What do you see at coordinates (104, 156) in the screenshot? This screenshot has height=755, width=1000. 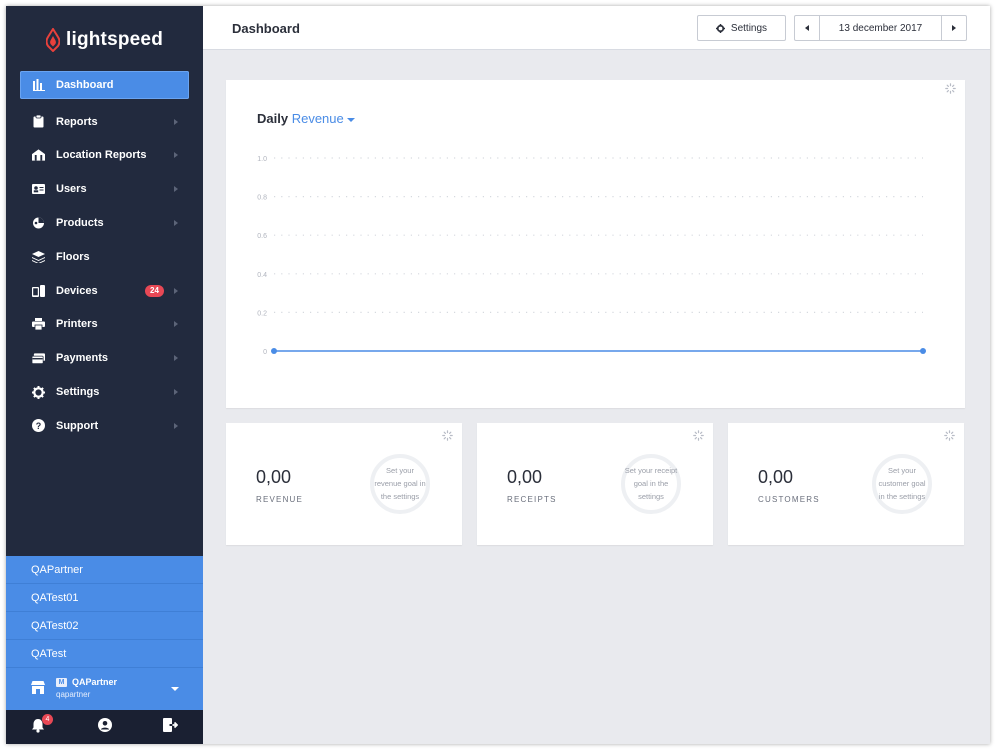 I see `sidebar-item-location-reports: Location Reports` at bounding box center [104, 156].